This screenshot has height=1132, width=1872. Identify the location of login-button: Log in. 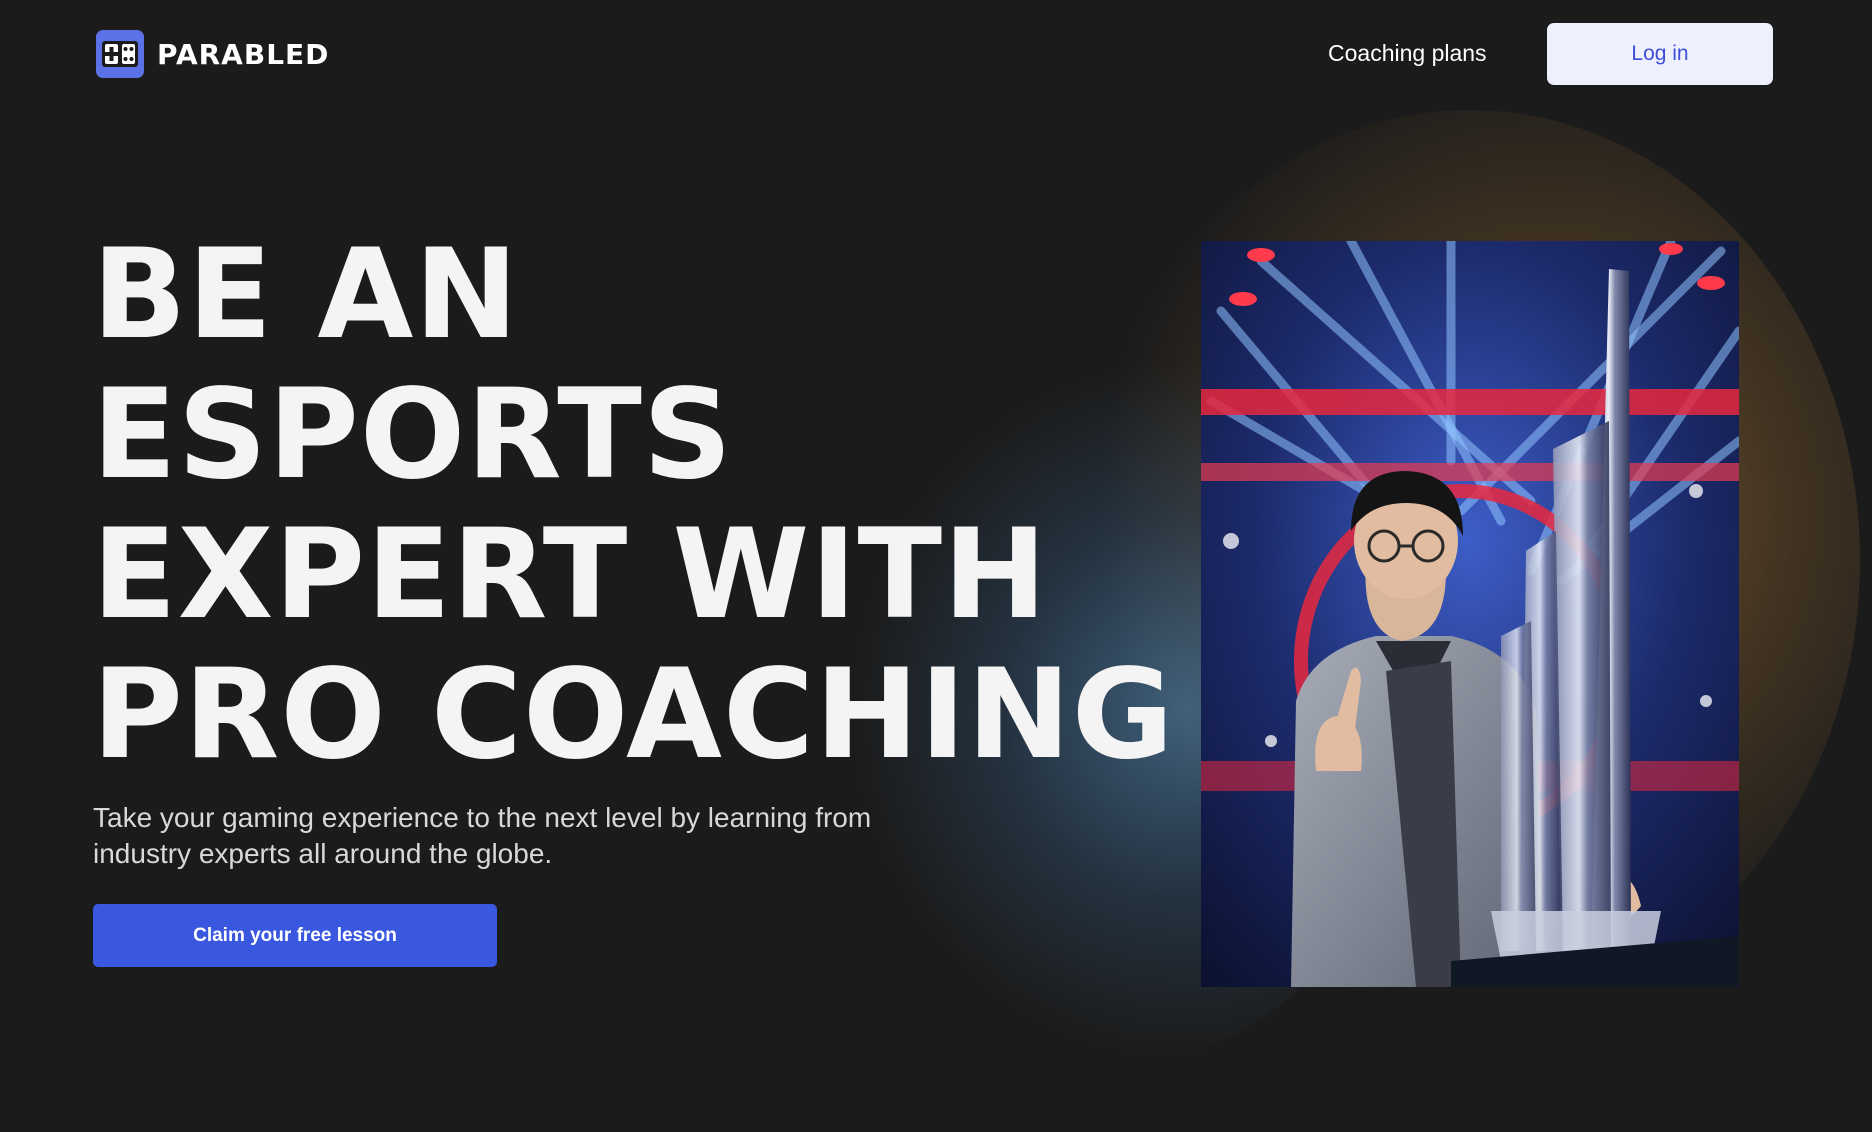
(1660, 54).